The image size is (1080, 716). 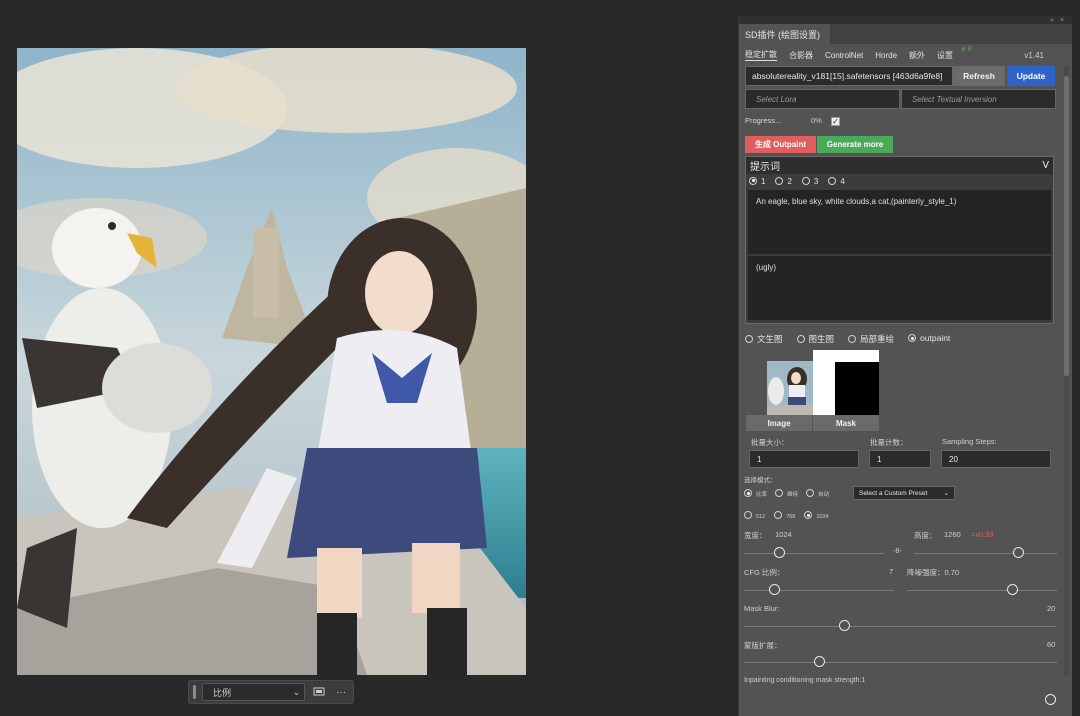 I want to click on menu-badge: ✕ P, so click(x=966, y=50).